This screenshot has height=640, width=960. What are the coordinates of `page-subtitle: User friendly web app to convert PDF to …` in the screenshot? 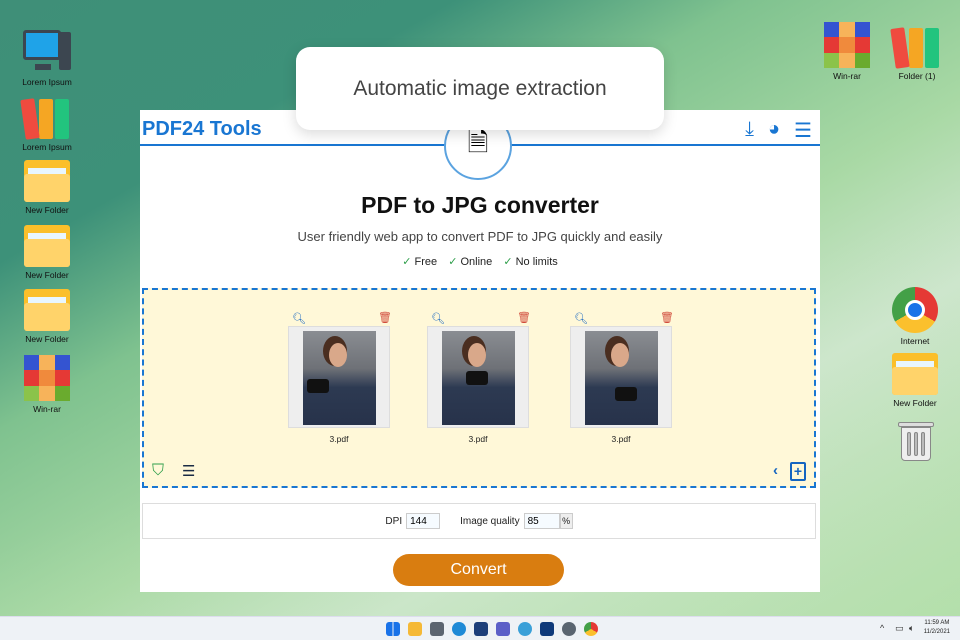 It's located at (480, 236).